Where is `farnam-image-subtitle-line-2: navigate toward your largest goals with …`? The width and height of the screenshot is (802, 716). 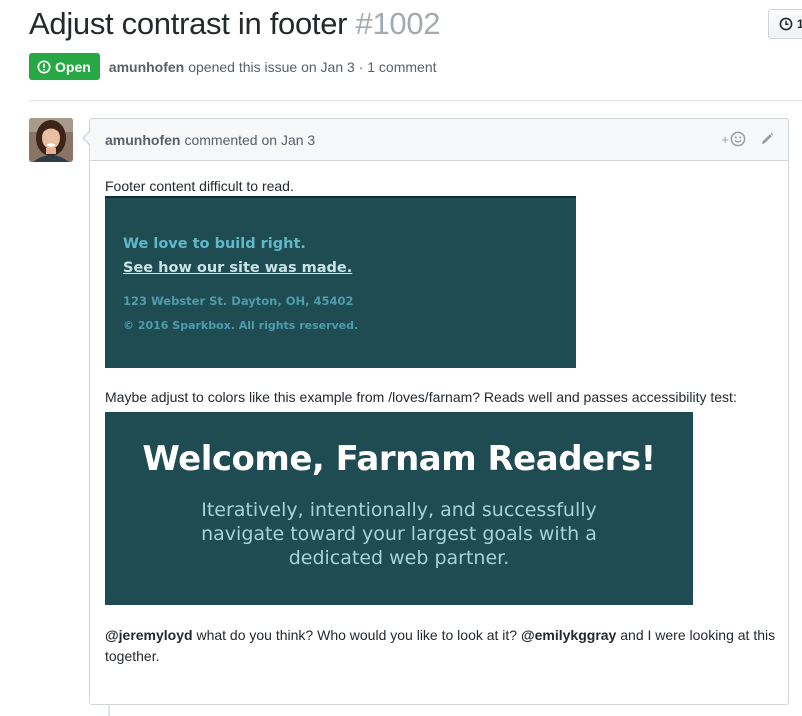 farnam-image-subtitle-line-2: navigate toward your largest goals with … is located at coordinates (399, 534).